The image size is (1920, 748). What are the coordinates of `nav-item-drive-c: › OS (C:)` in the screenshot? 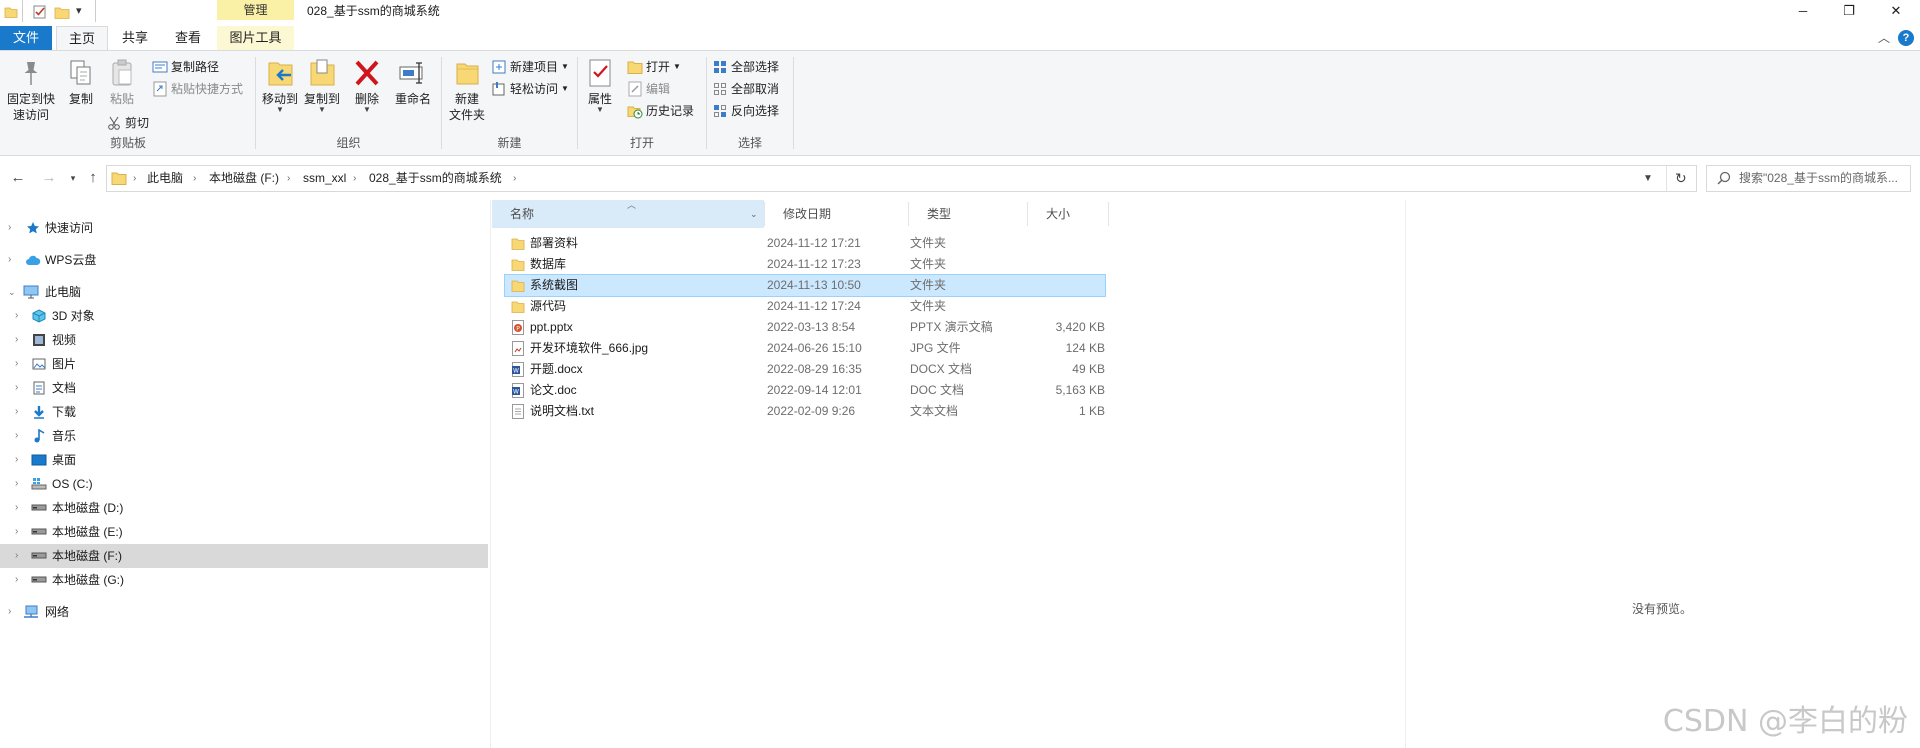 It's located at (244, 484).